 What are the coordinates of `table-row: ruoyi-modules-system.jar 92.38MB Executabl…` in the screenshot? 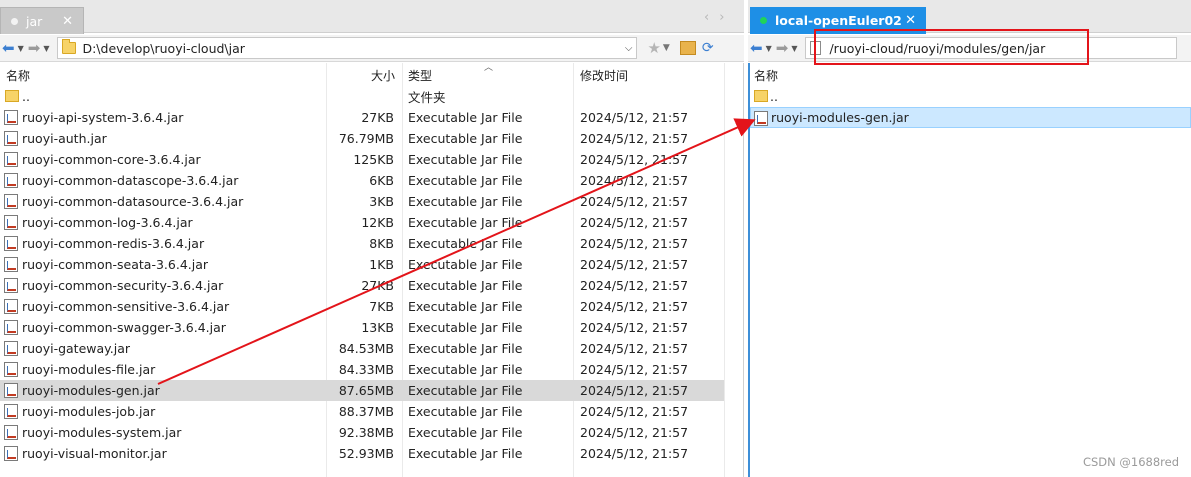 It's located at (362, 432).